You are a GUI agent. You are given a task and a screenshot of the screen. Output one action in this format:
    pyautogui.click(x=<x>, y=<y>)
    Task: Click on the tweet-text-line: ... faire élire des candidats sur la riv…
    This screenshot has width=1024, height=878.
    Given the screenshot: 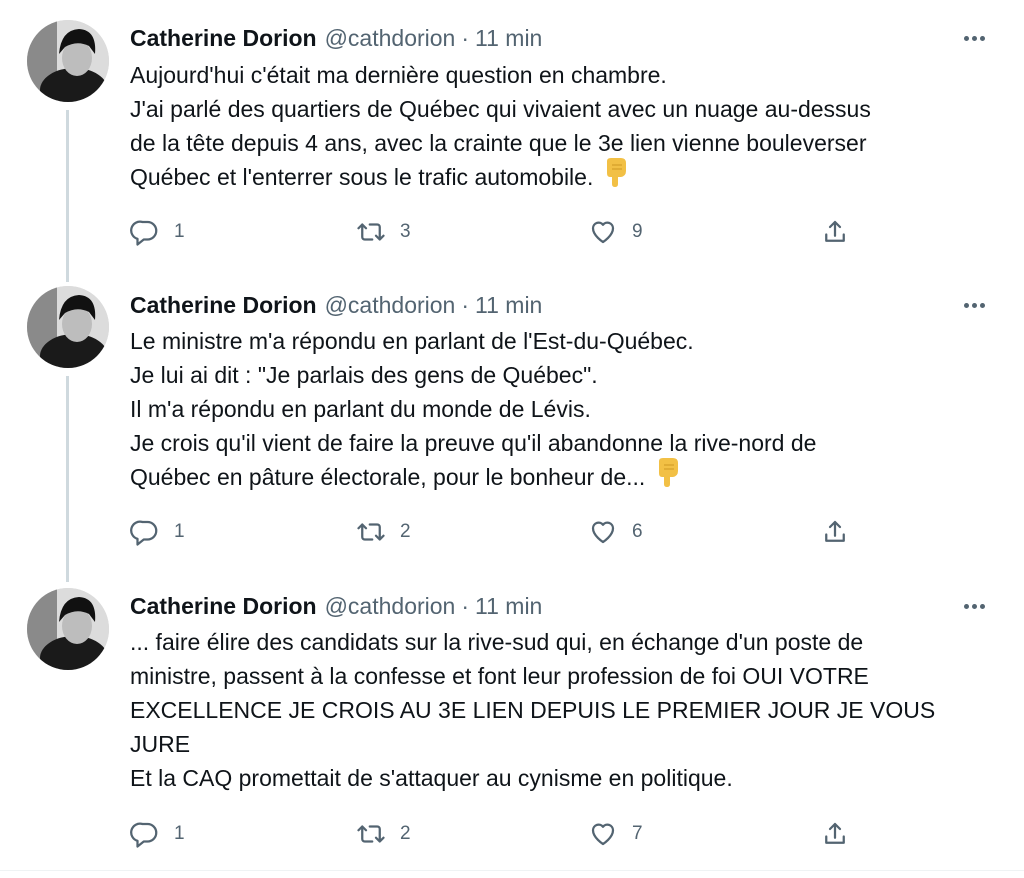 What is the action you would take?
    pyautogui.click(x=497, y=642)
    